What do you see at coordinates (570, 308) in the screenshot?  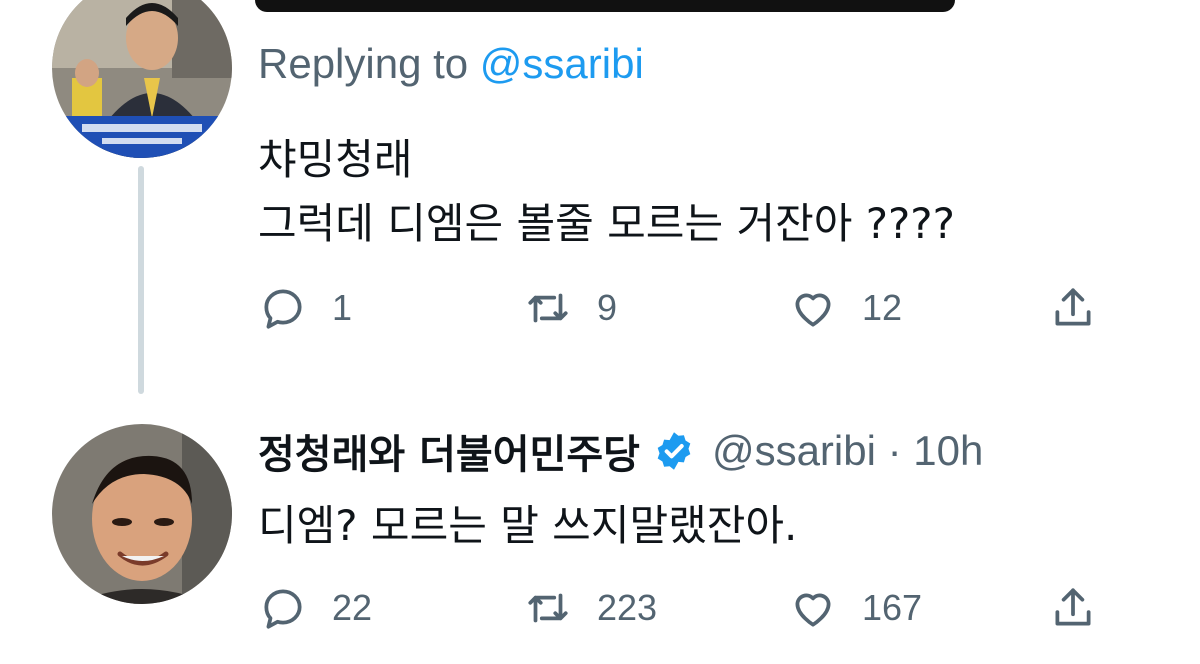 I see `retweet-button: 9` at bounding box center [570, 308].